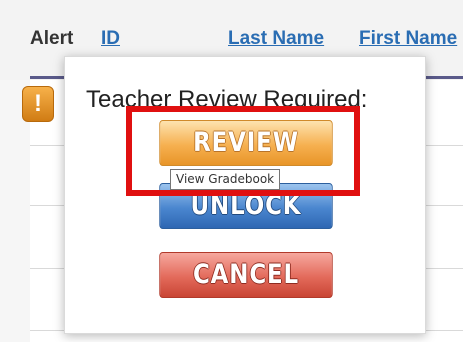 This screenshot has height=342, width=463. I want to click on column-header-alert: Alert, so click(52, 38).